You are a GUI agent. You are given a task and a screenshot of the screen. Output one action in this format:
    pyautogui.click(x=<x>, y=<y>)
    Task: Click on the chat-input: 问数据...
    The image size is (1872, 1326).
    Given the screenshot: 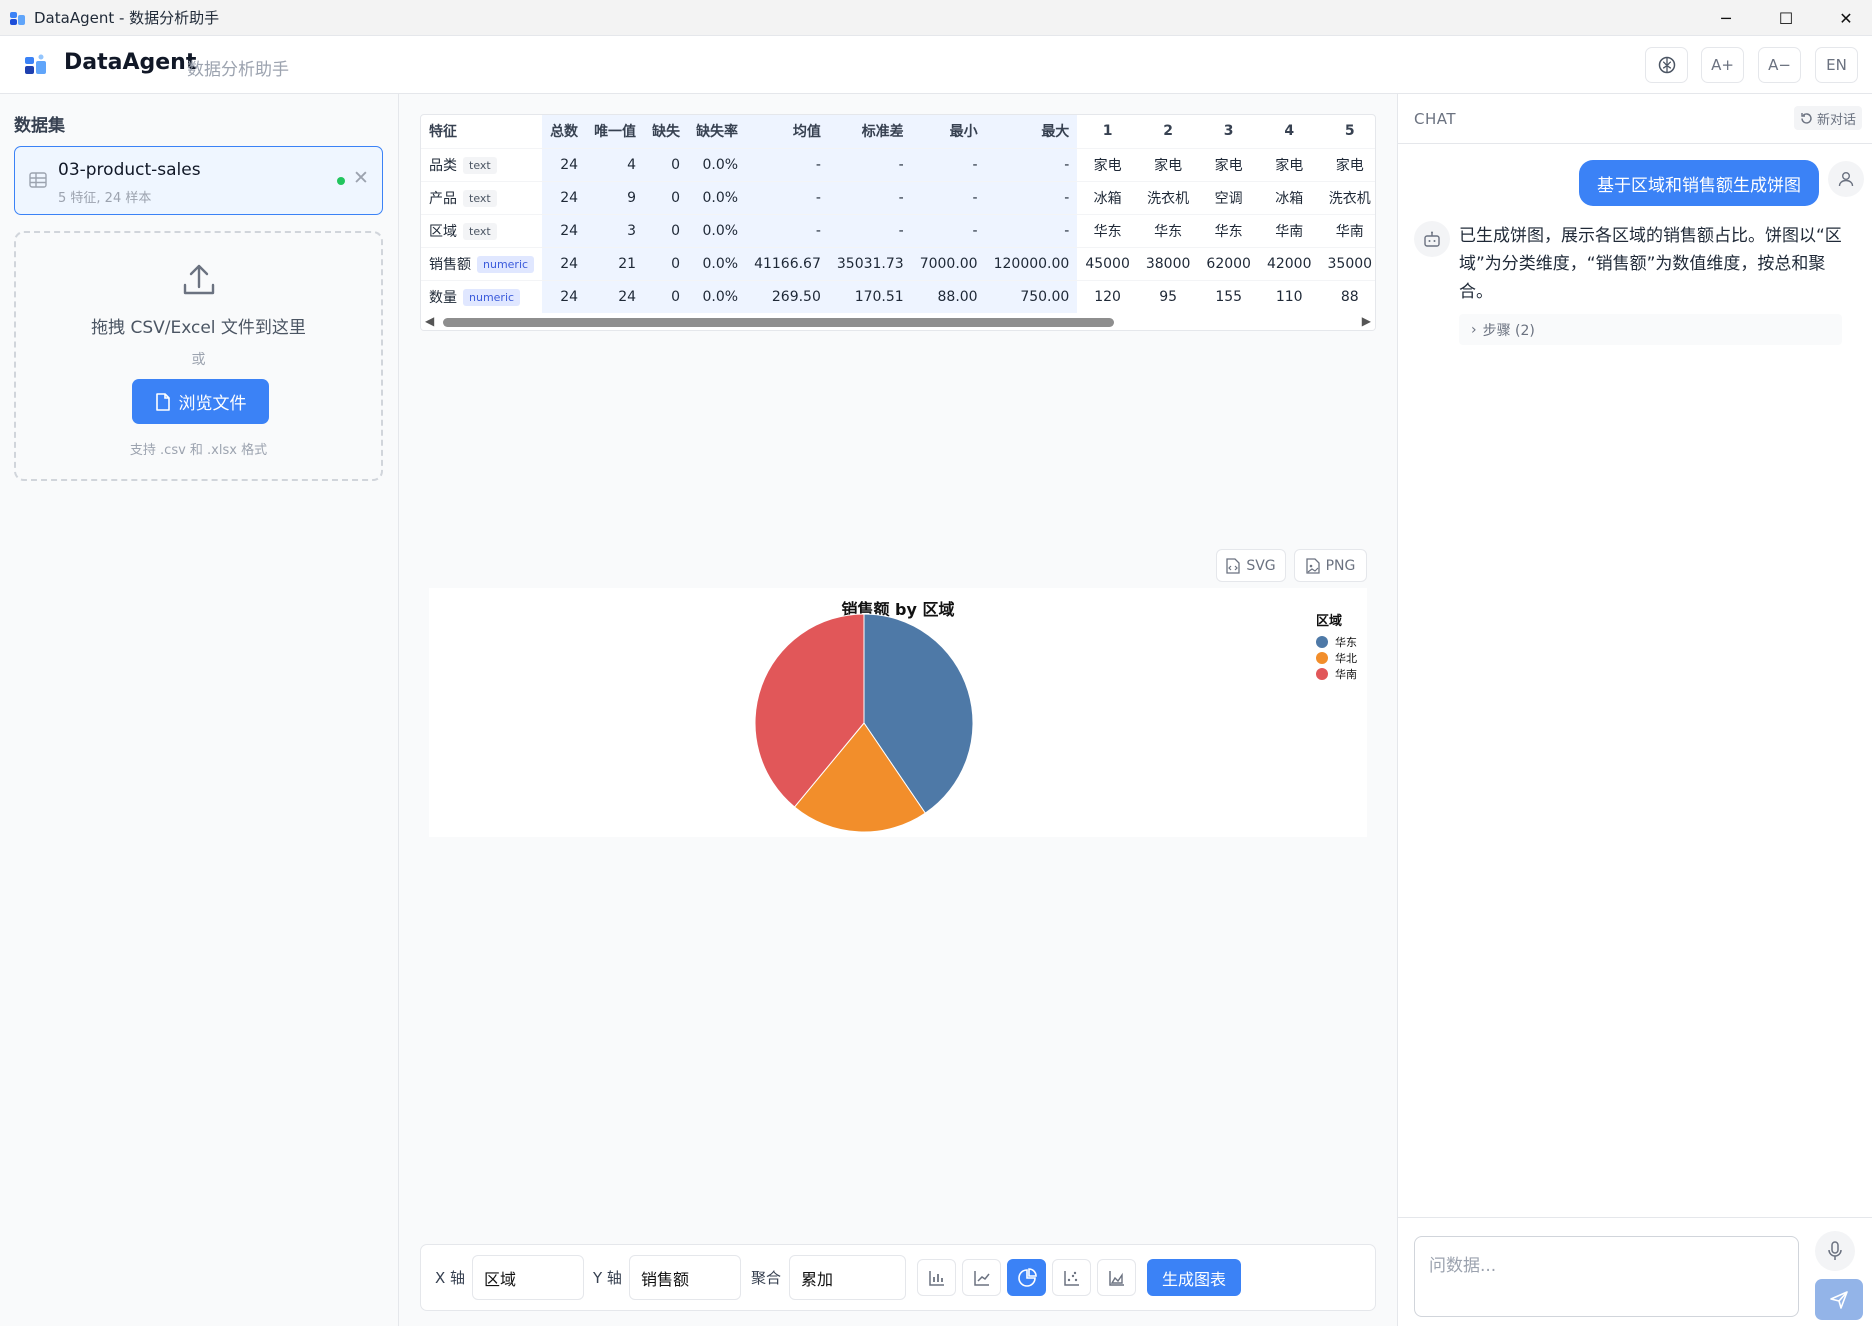 What is the action you would take?
    pyautogui.click(x=1606, y=1276)
    